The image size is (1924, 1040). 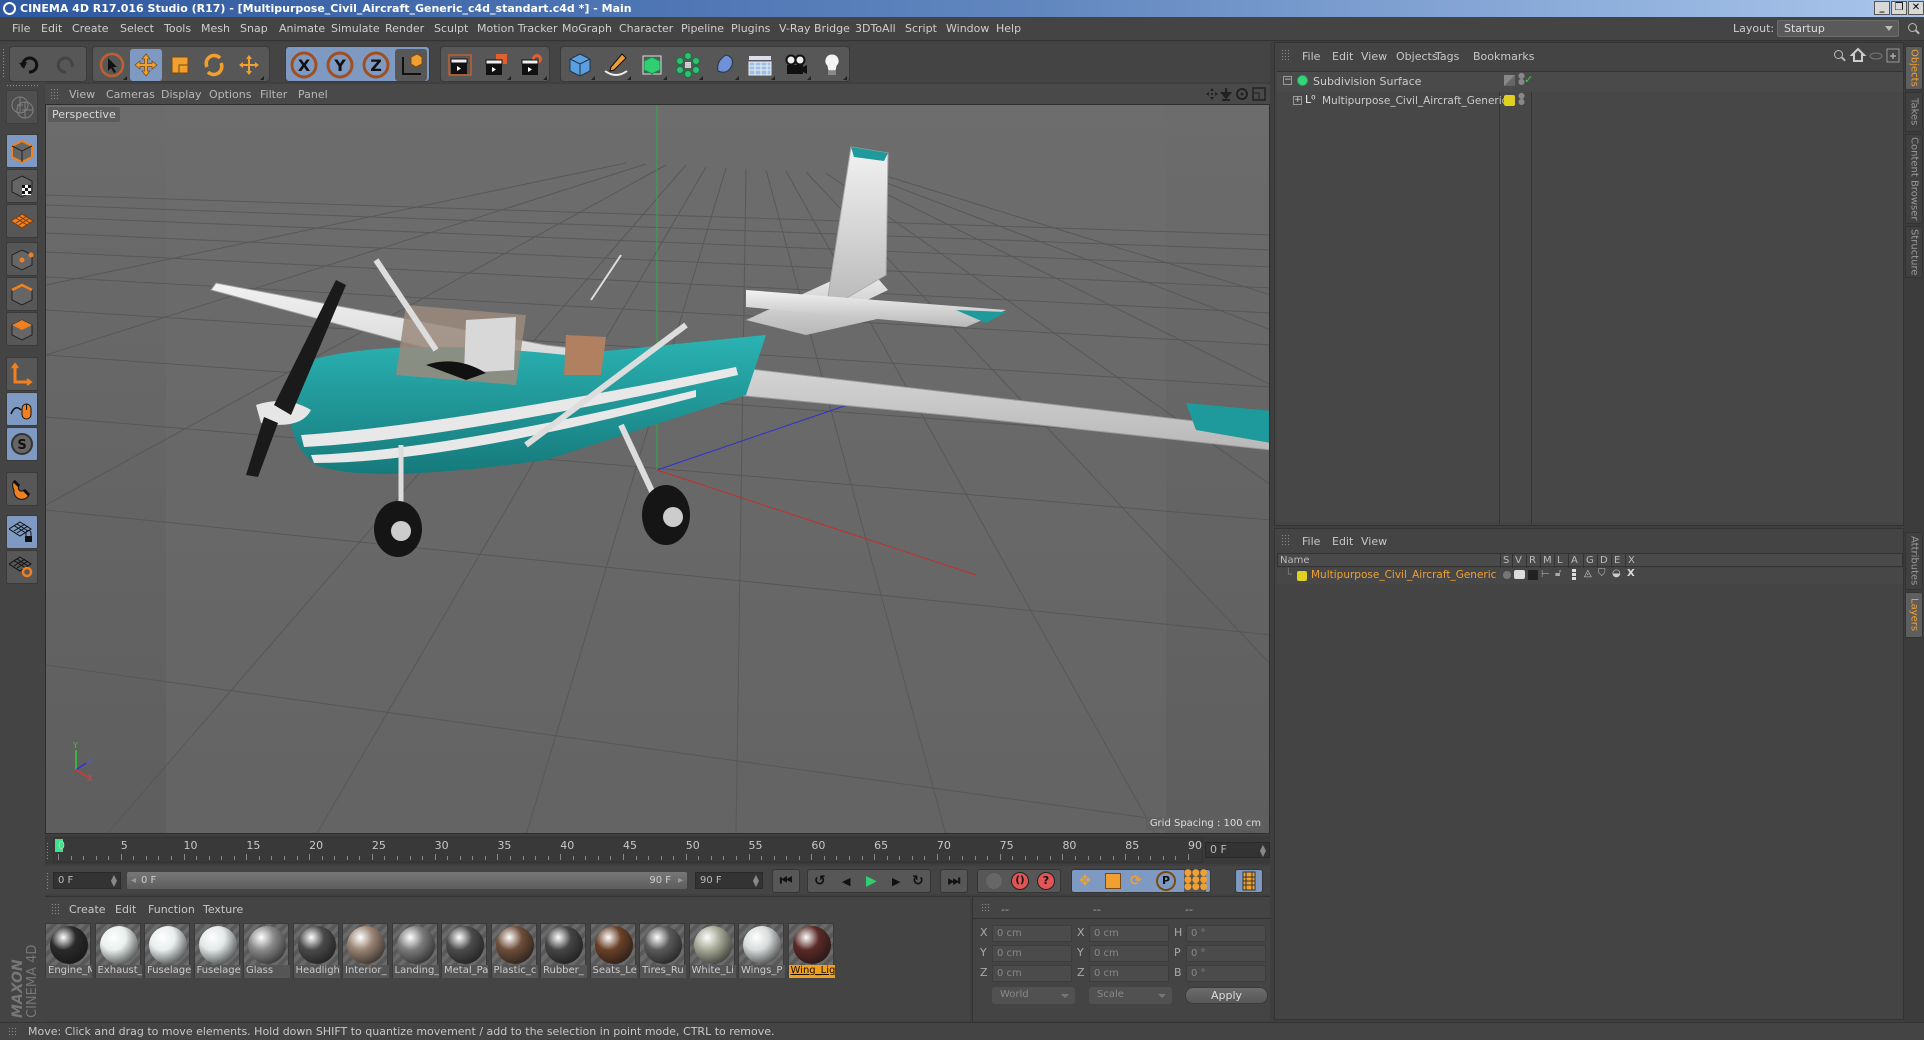 What do you see at coordinates (1008, 28) in the screenshot?
I see `menu-help: Help` at bounding box center [1008, 28].